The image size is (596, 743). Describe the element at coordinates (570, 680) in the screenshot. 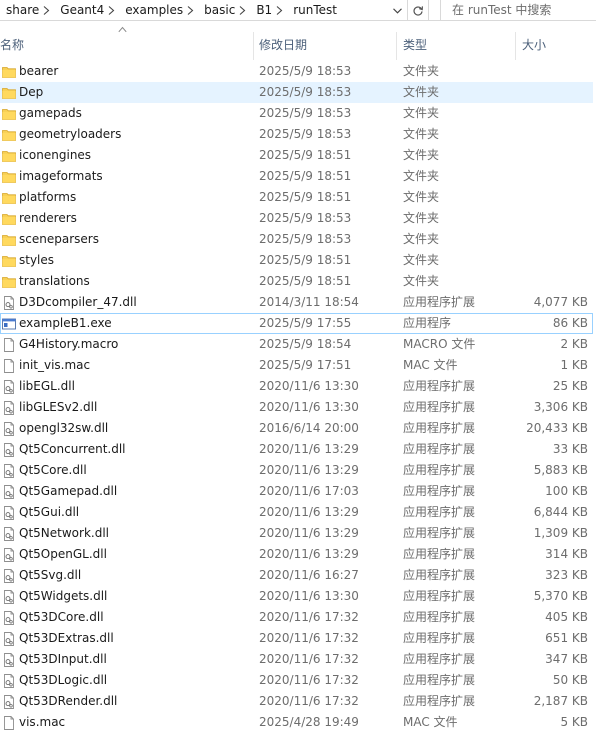

I see `file-size: 50 KB` at that location.